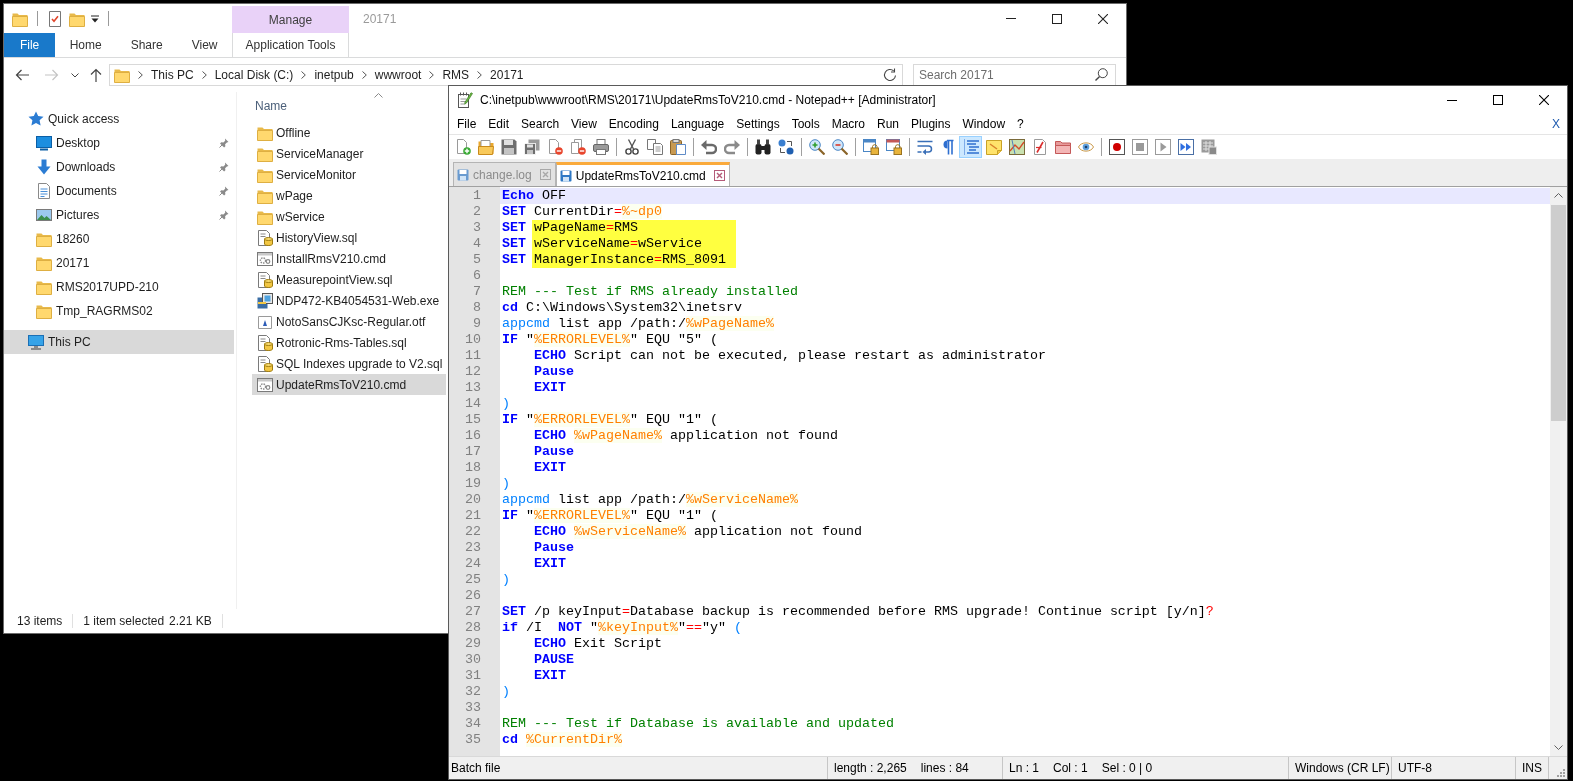 This screenshot has height=781, width=1573. Describe the element at coordinates (456, 75) in the screenshot. I see `breadcrumb-item: RMS` at that location.